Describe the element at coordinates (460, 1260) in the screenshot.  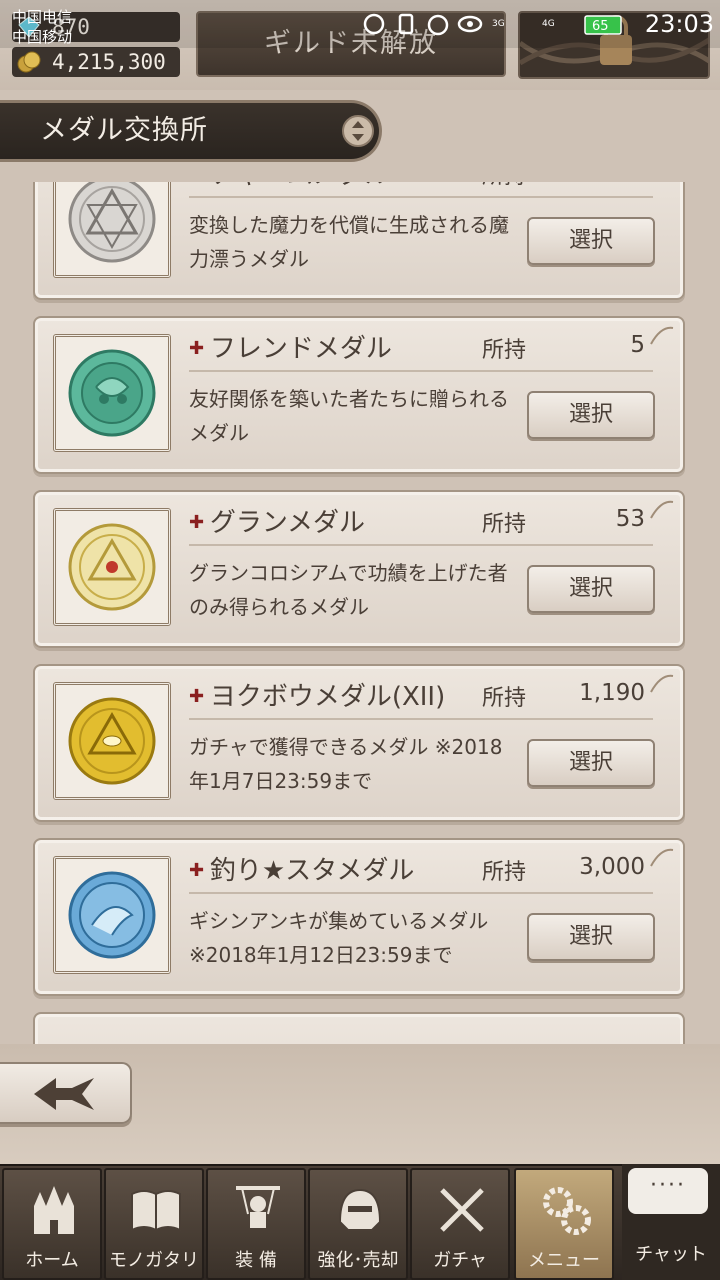
I see `nav-label: ガチャ` at that location.